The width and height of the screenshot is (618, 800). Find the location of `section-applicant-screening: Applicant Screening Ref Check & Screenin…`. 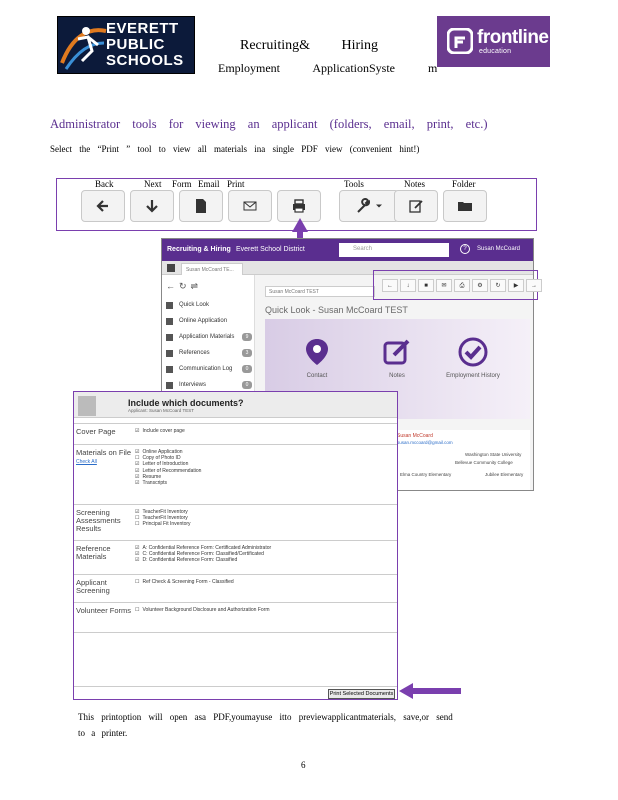

section-applicant-screening: Applicant Screening Ref Check & Screenin… is located at coordinates (235, 588).